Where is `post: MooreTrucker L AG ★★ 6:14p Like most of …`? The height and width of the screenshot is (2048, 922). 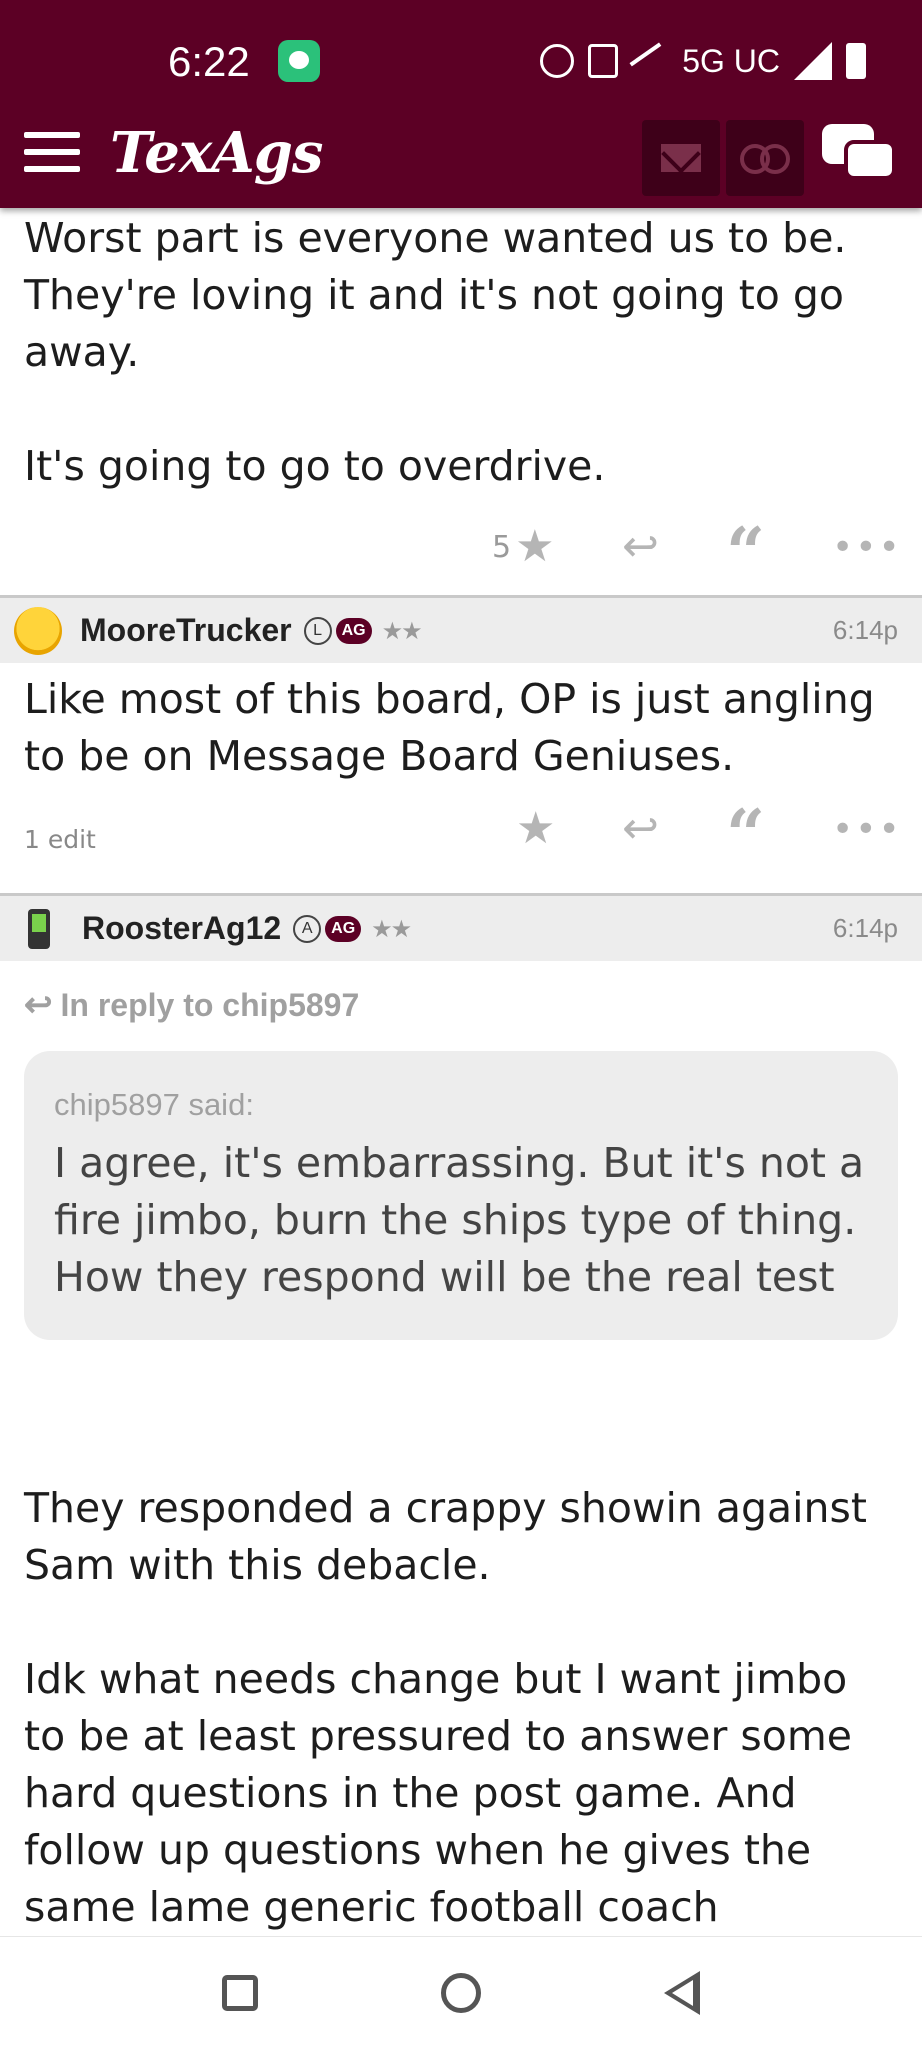 post: MooreTrucker L AG ★★ 6:14p Like most of … is located at coordinates (461, 744).